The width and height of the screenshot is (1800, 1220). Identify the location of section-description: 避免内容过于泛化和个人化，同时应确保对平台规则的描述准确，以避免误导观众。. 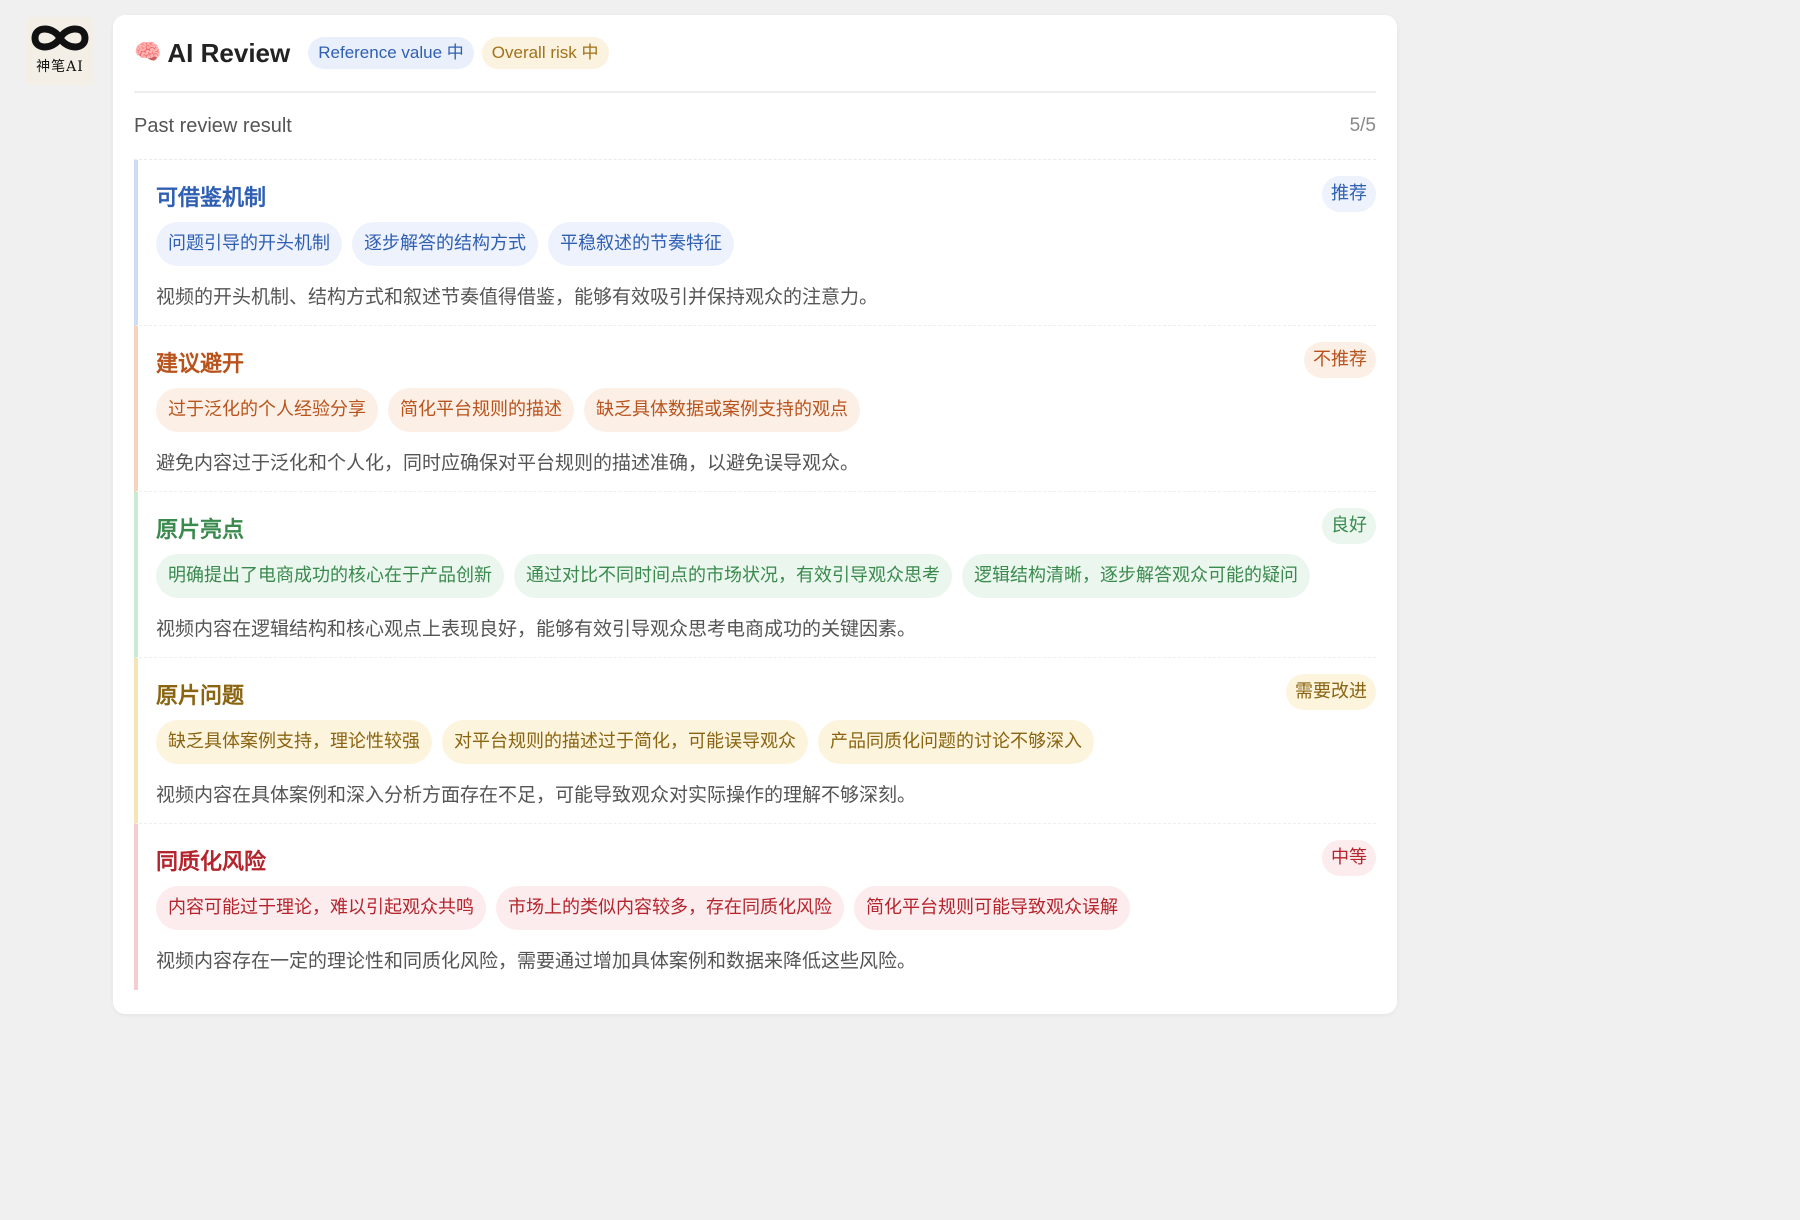
(508, 463).